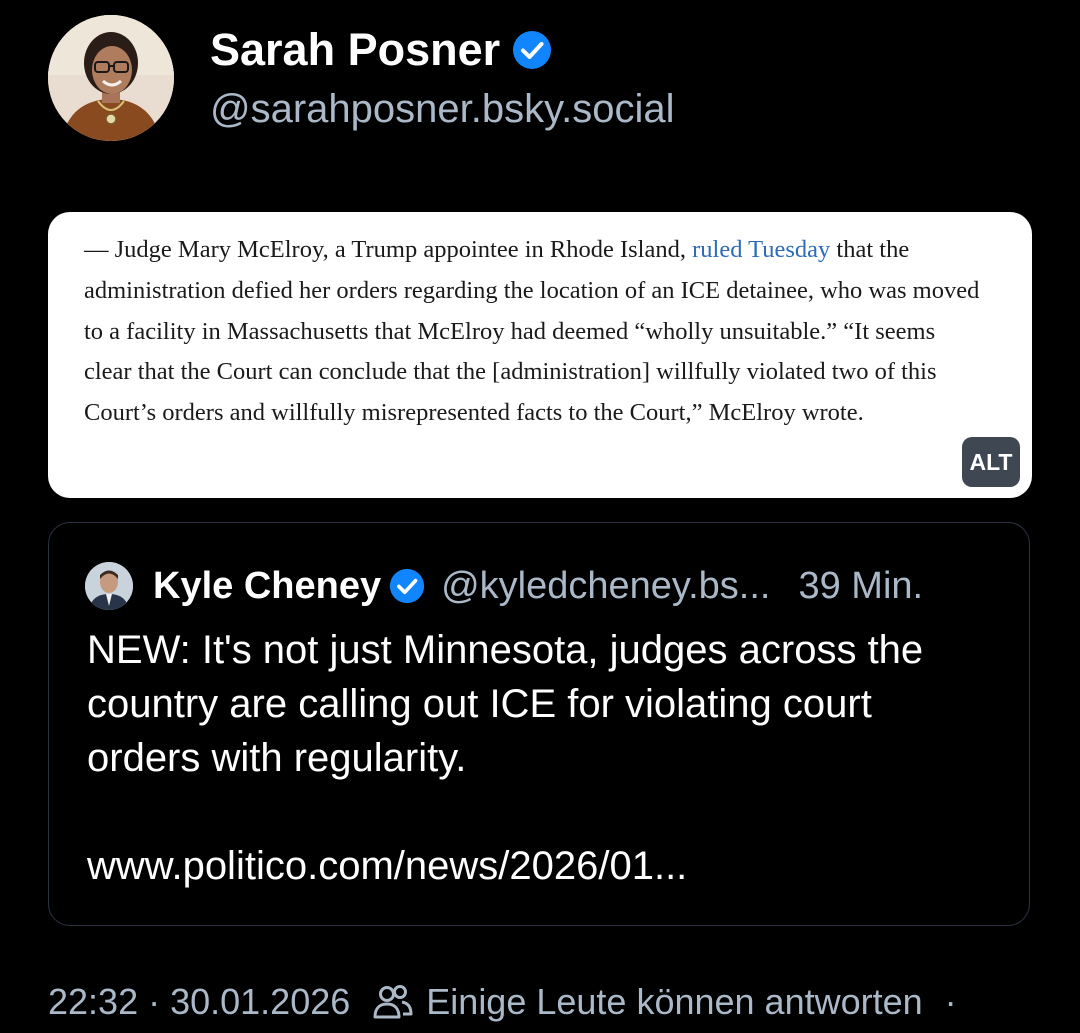 The height and width of the screenshot is (1033, 1080). Describe the element at coordinates (860, 586) in the screenshot. I see `quoted-post-timestamp: 39 Min.` at that location.